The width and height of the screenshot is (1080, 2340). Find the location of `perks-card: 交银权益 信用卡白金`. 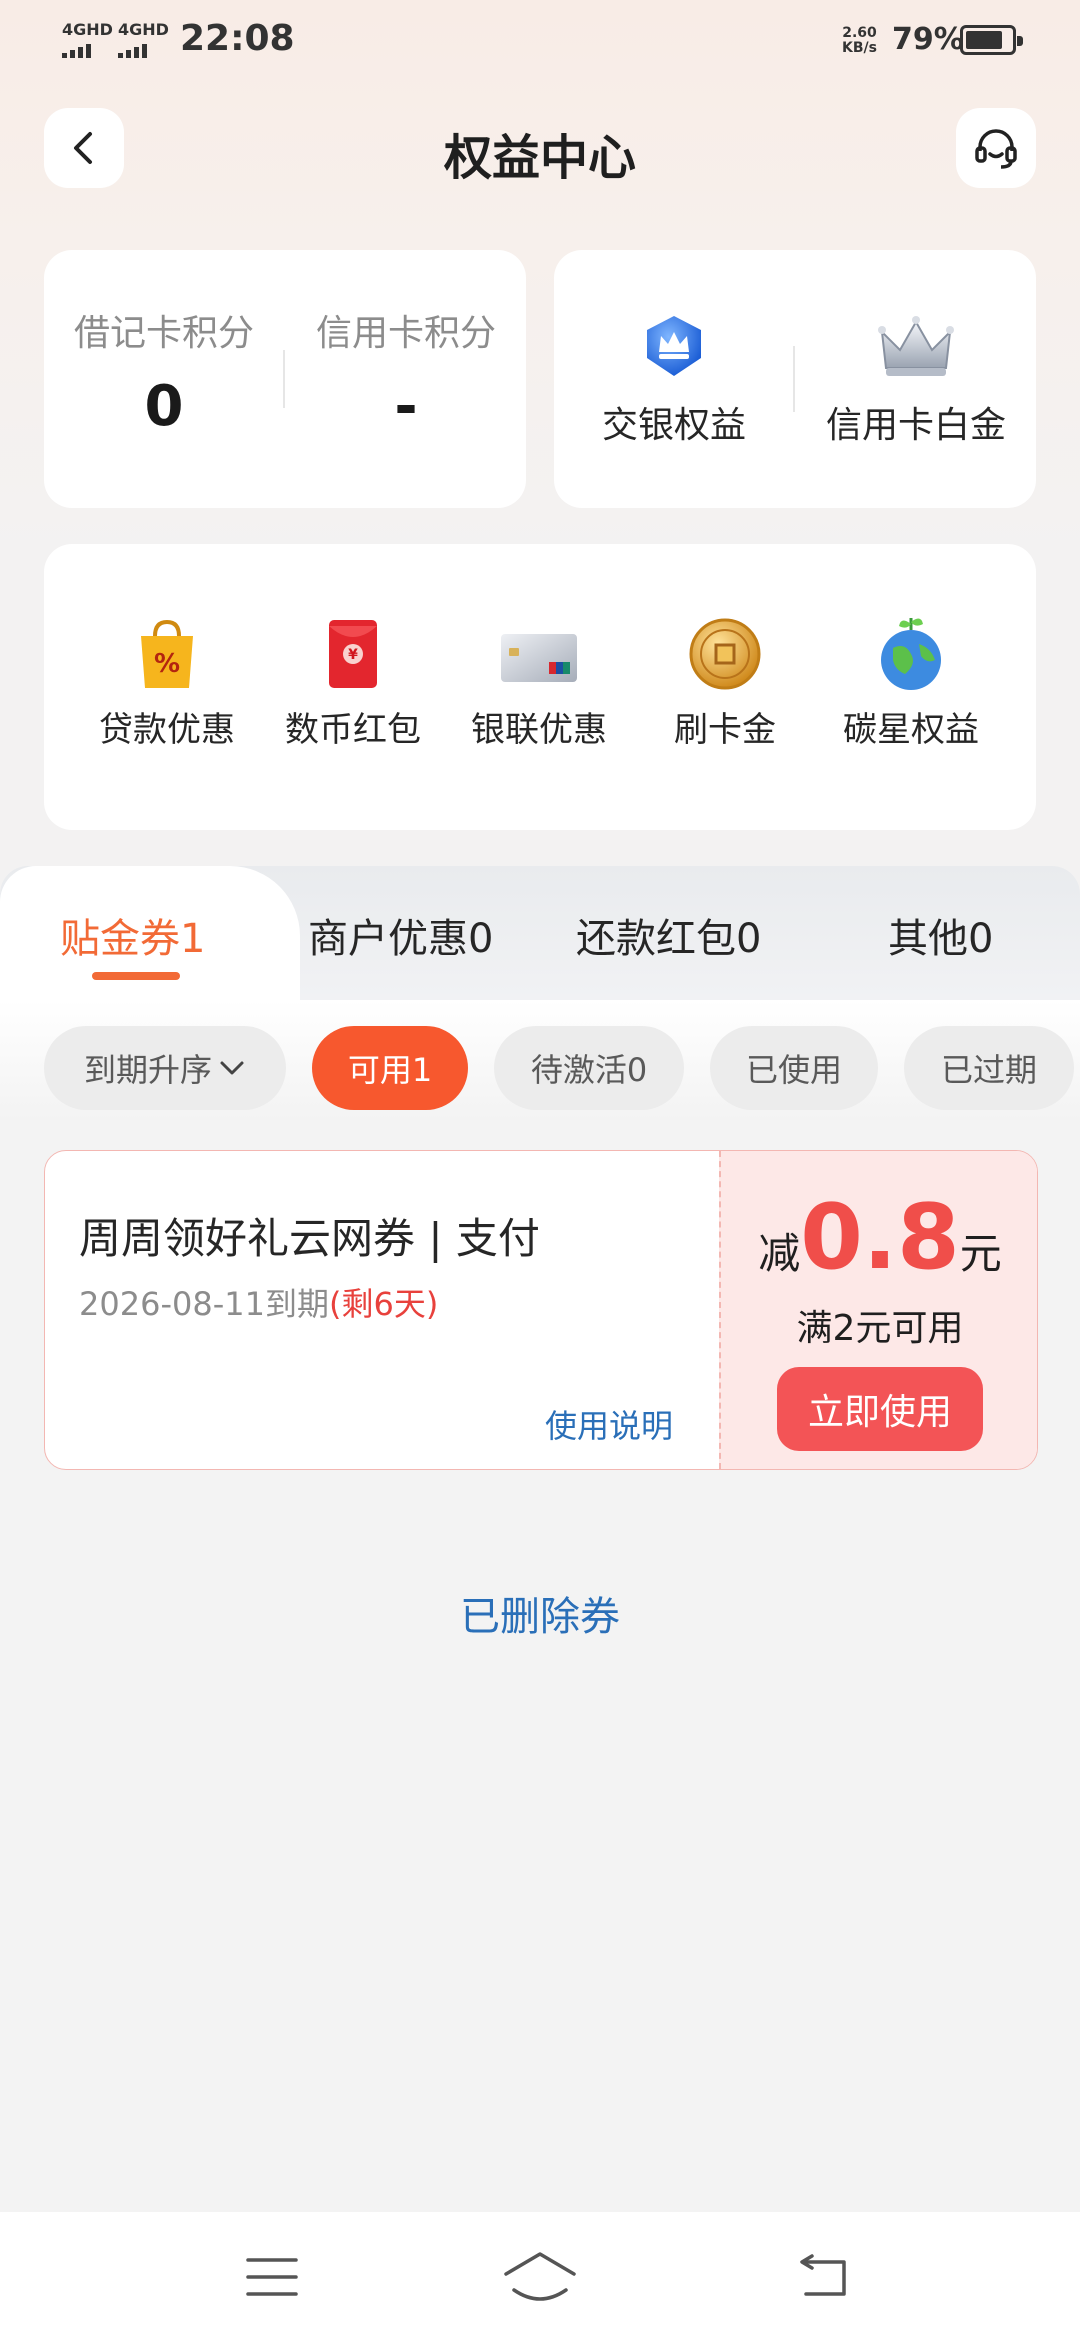

perks-card: 交银权益 信用卡白金 is located at coordinates (795, 379).